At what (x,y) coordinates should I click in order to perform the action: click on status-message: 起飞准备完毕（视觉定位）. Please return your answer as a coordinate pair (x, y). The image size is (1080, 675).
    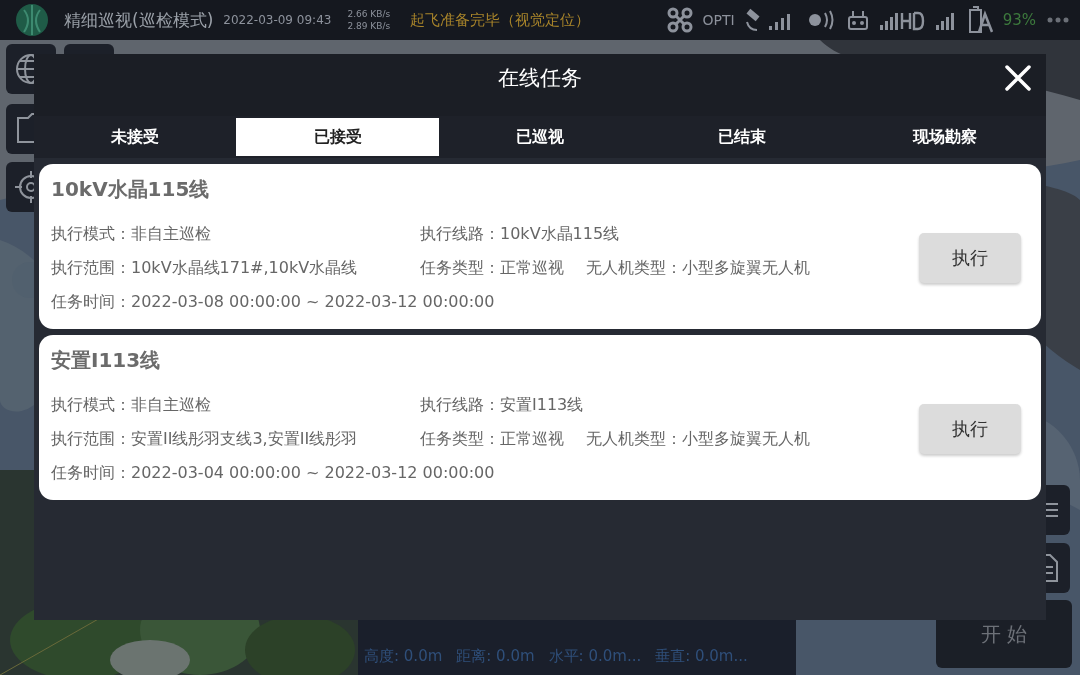
    Looking at the image, I should click on (500, 20).